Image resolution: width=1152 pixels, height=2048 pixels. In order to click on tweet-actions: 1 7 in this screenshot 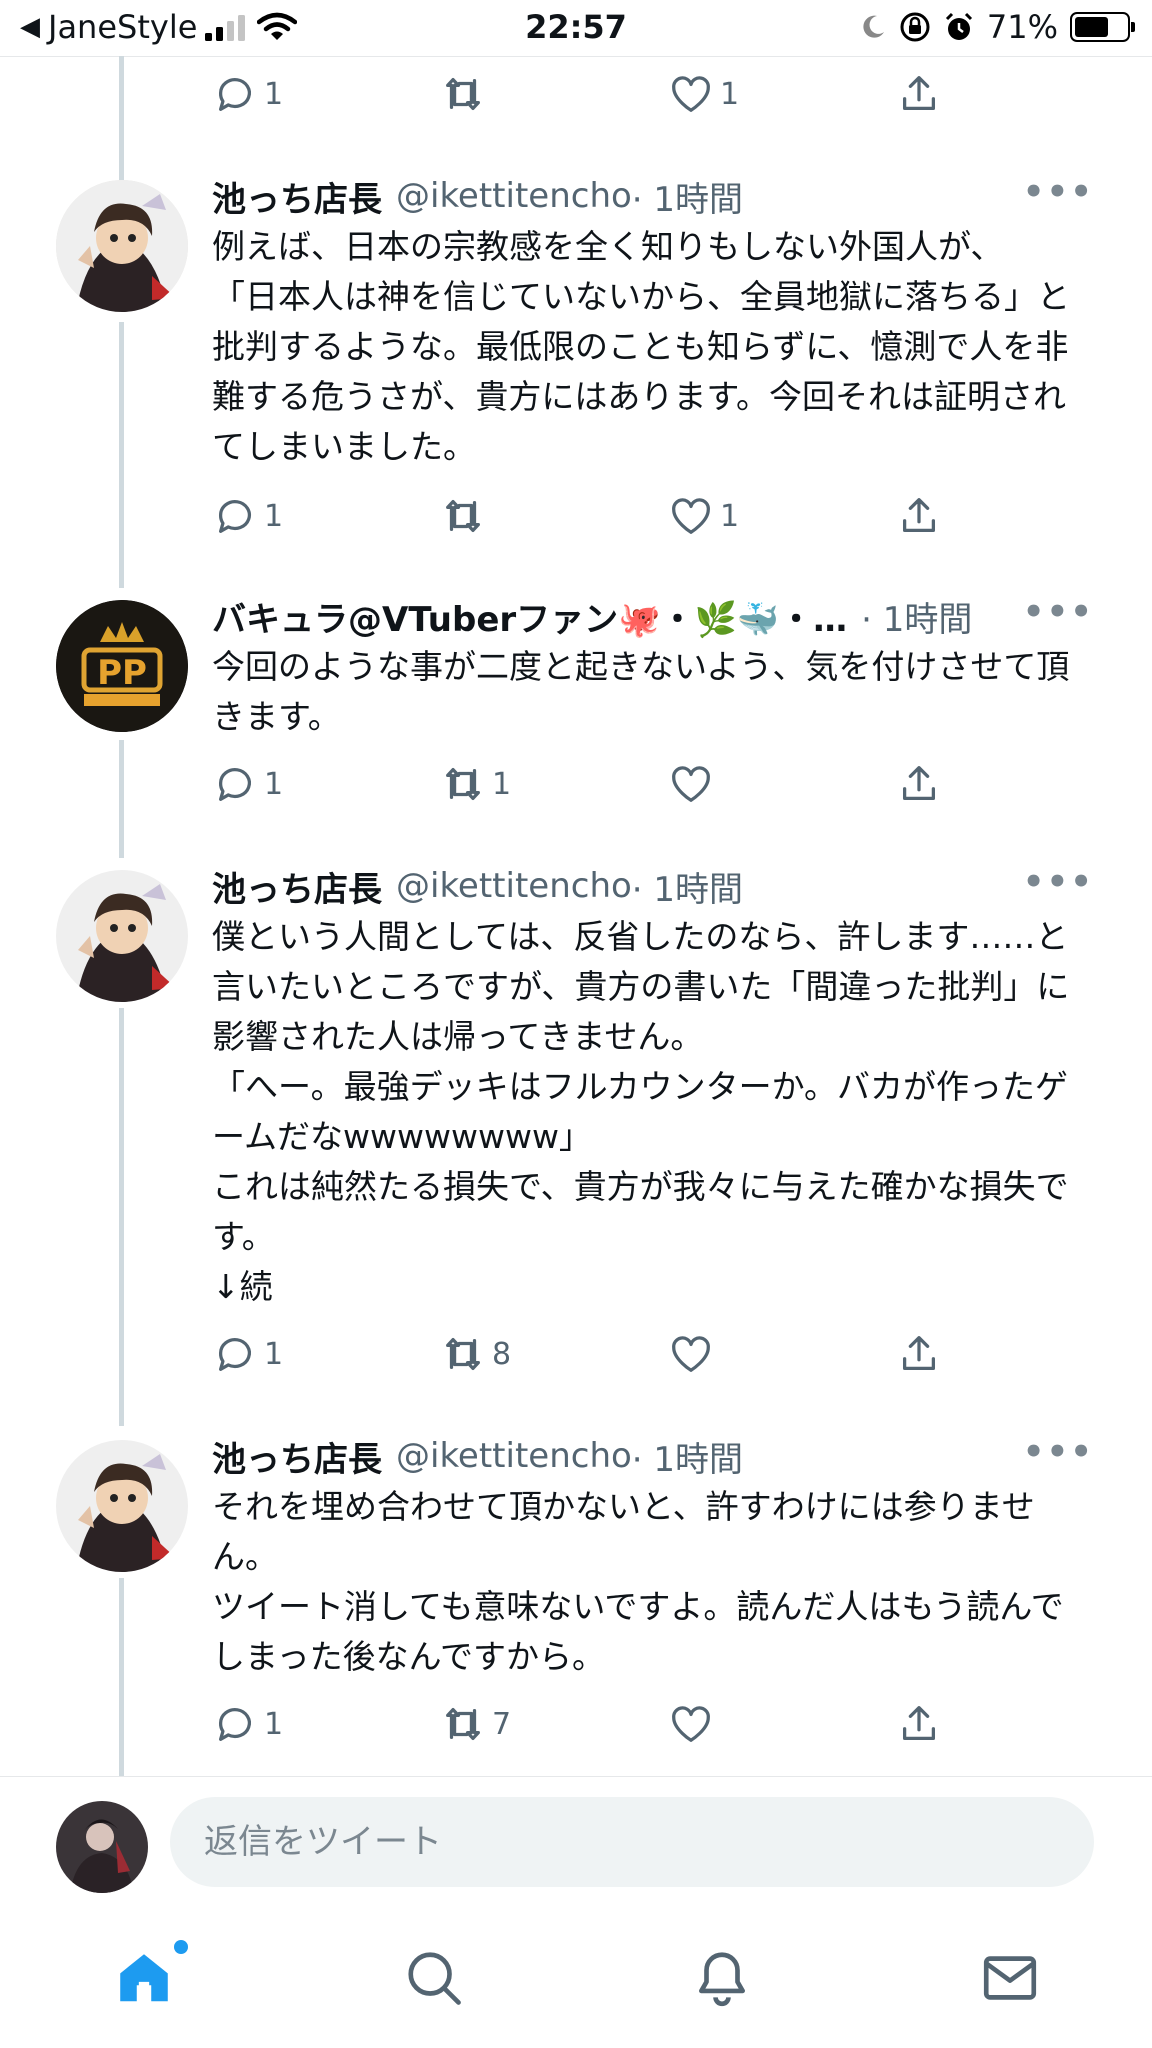, I will do `click(592, 1724)`.